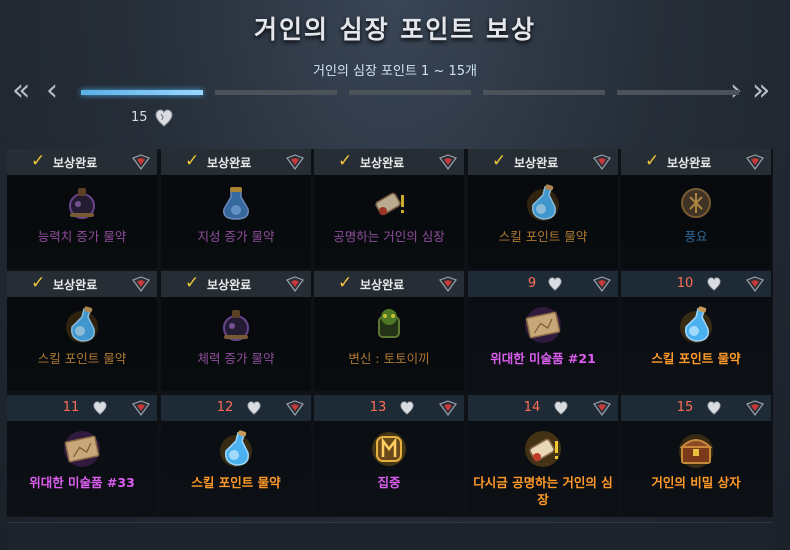  Describe the element at coordinates (71, 407) in the screenshot. I see `reward-number: 11` at that location.